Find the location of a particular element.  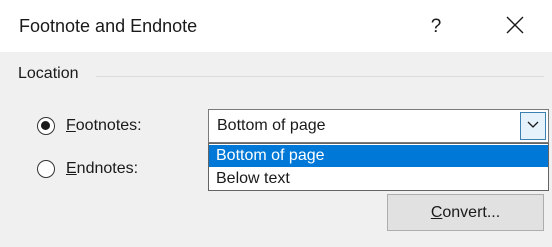

dialog-title: Footnote and Endnote is located at coordinates (108, 26).